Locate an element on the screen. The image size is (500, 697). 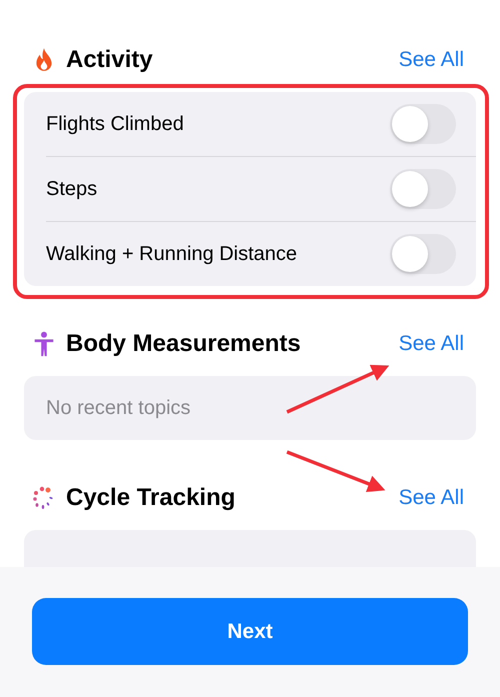
next-button: Next is located at coordinates (250, 631).